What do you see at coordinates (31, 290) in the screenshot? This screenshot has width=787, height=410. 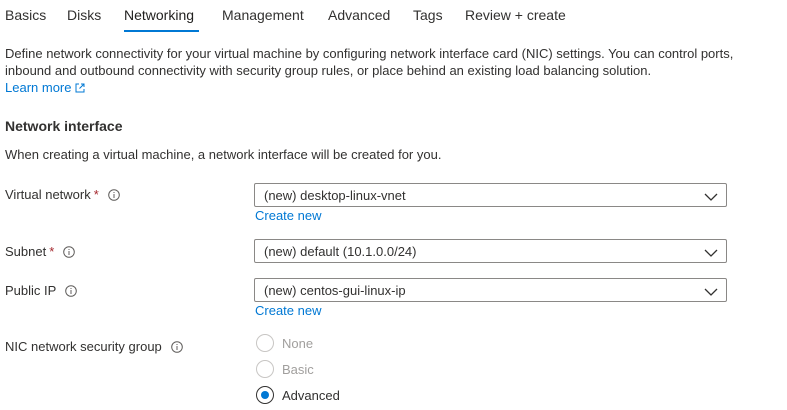 I see `public-ip-label: Public IP` at bounding box center [31, 290].